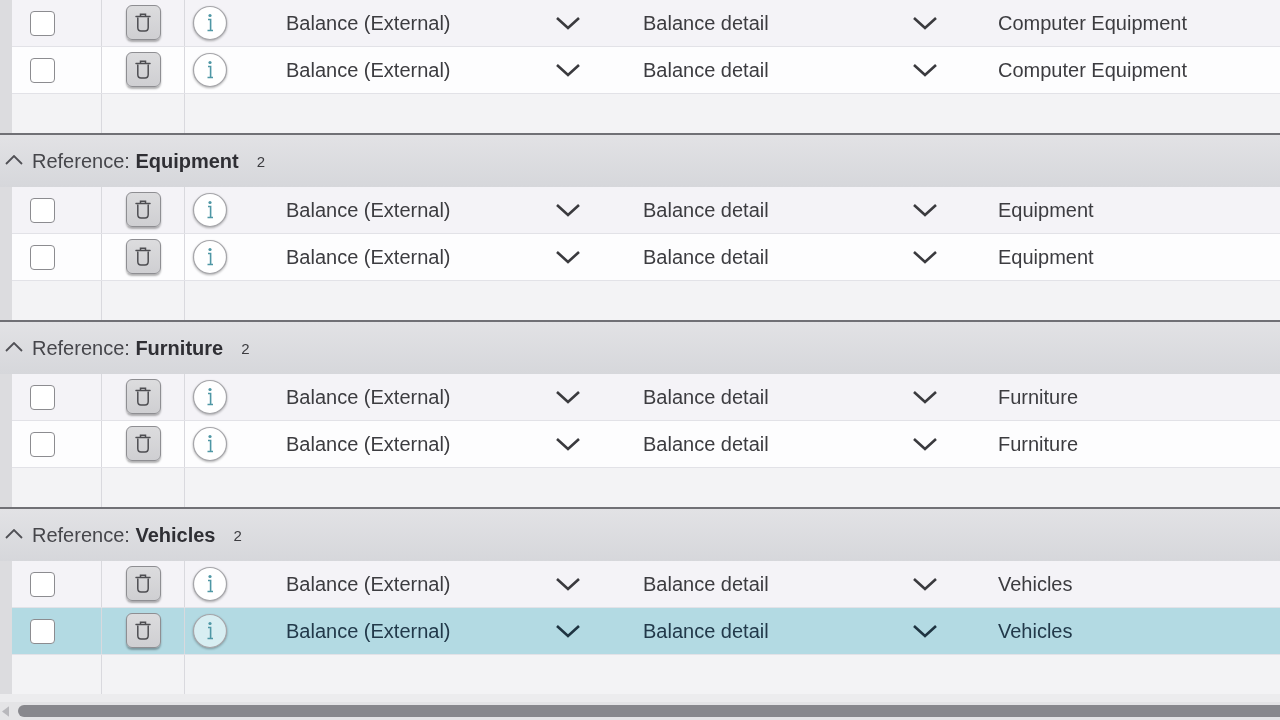 This screenshot has width=1280, height=720. Describe the element at coordinates (135, 161) in the screenshot. I see `group-title: Reference: Equipment` at that location.